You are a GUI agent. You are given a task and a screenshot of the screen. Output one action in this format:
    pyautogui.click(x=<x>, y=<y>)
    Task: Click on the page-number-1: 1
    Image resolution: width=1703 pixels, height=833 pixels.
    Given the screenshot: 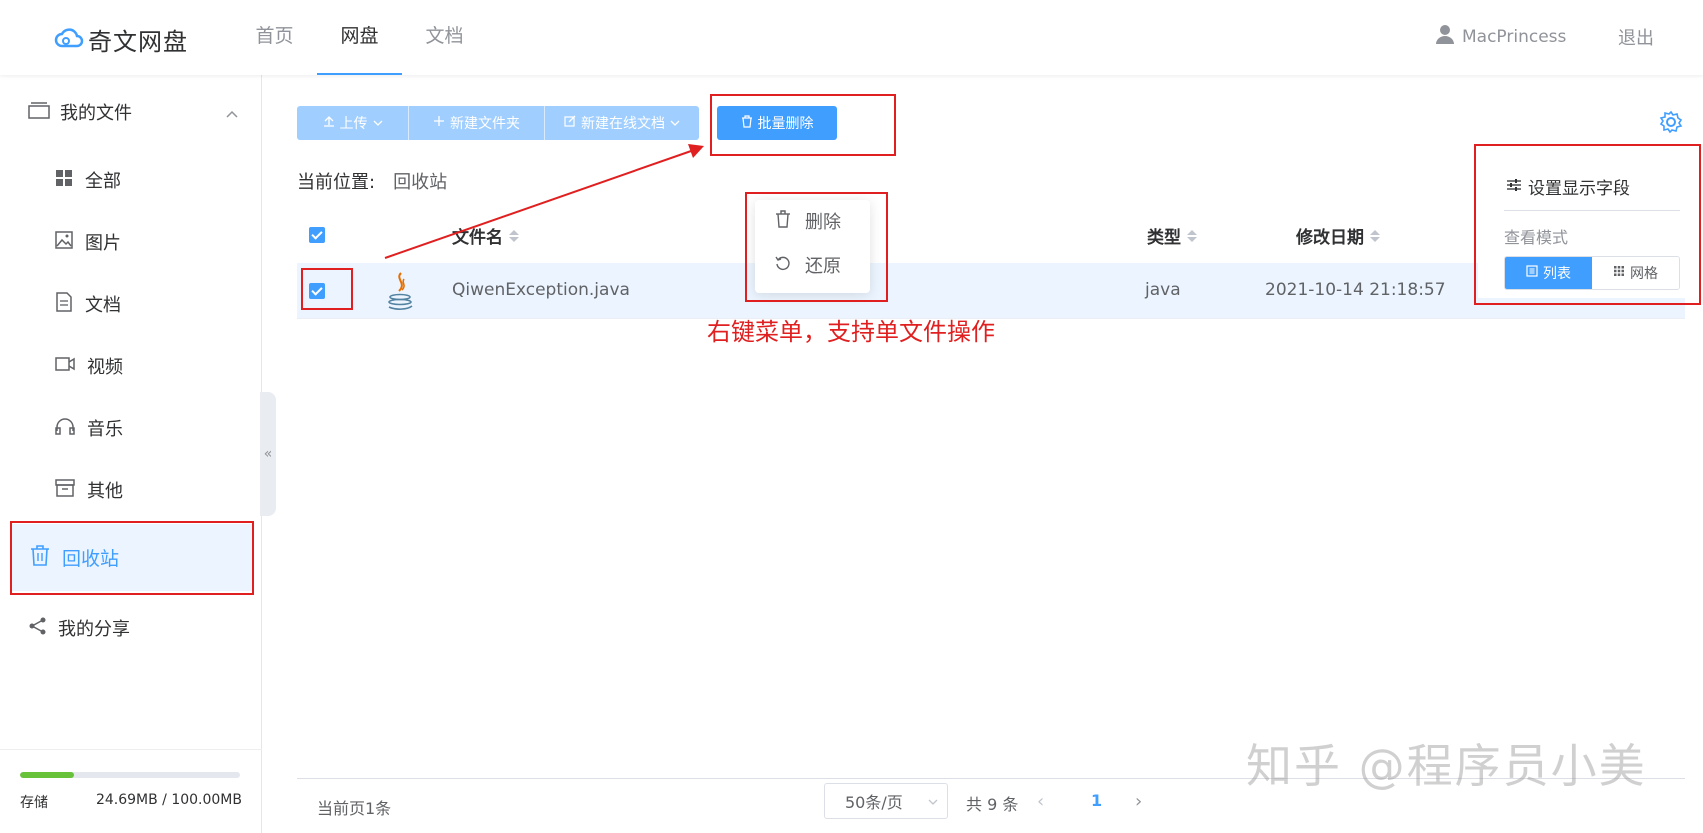 What is the action you would take?
    pyautogui.click(x=1096, y=800)
    